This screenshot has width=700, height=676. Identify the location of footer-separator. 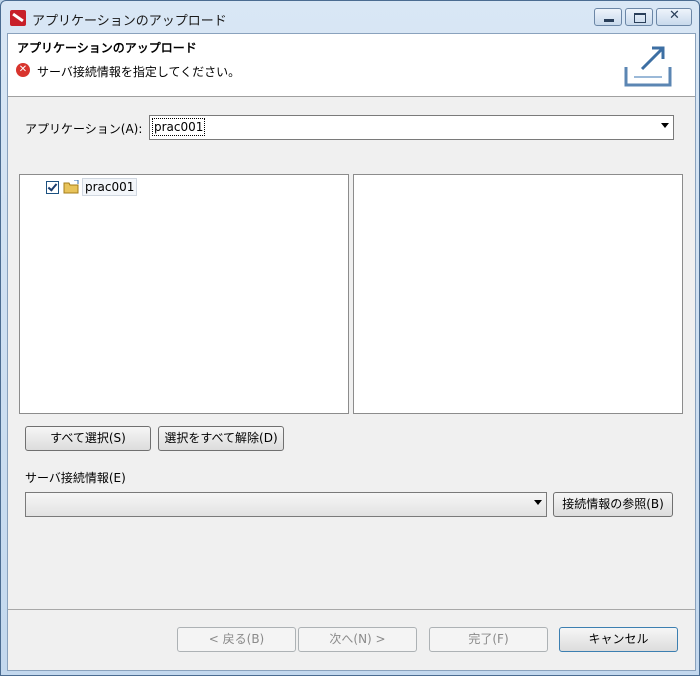
(351, 609).